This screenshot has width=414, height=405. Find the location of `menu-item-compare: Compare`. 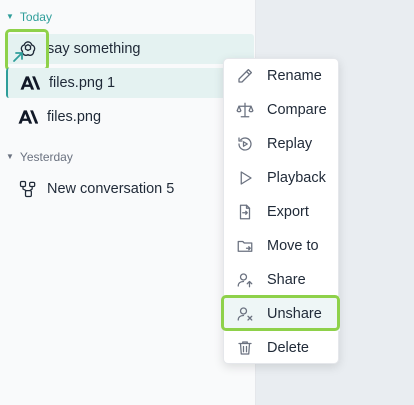

menu-item-compare: Compare is located at coordinates (282, 110).